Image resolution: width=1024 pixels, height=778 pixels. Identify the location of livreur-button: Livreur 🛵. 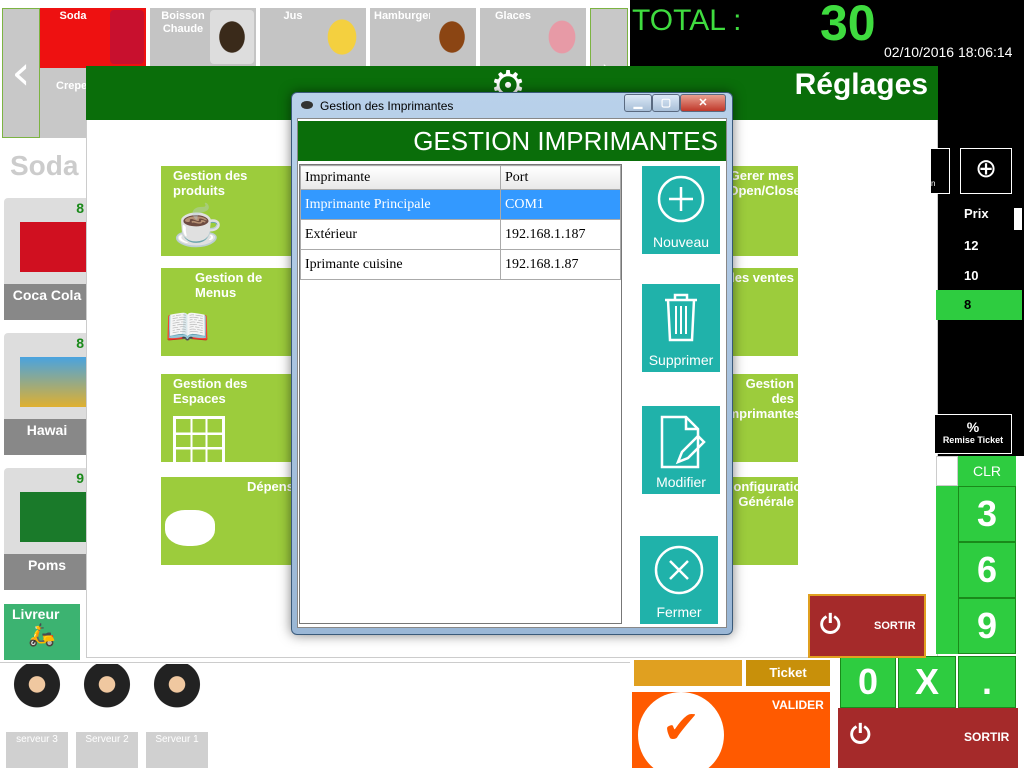
(42, 632).